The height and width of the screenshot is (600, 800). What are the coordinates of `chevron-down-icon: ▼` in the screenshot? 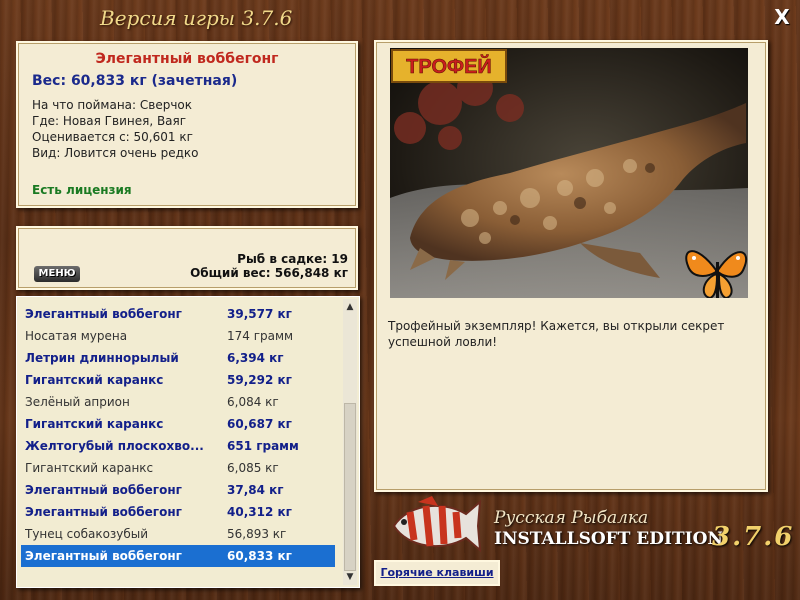 It's located at (350, 577).